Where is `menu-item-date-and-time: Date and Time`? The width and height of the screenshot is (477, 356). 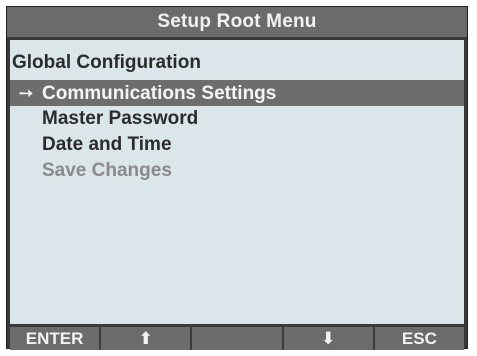
menu-item-date-and-time: Date and Time is located at coordinates (237, 145).